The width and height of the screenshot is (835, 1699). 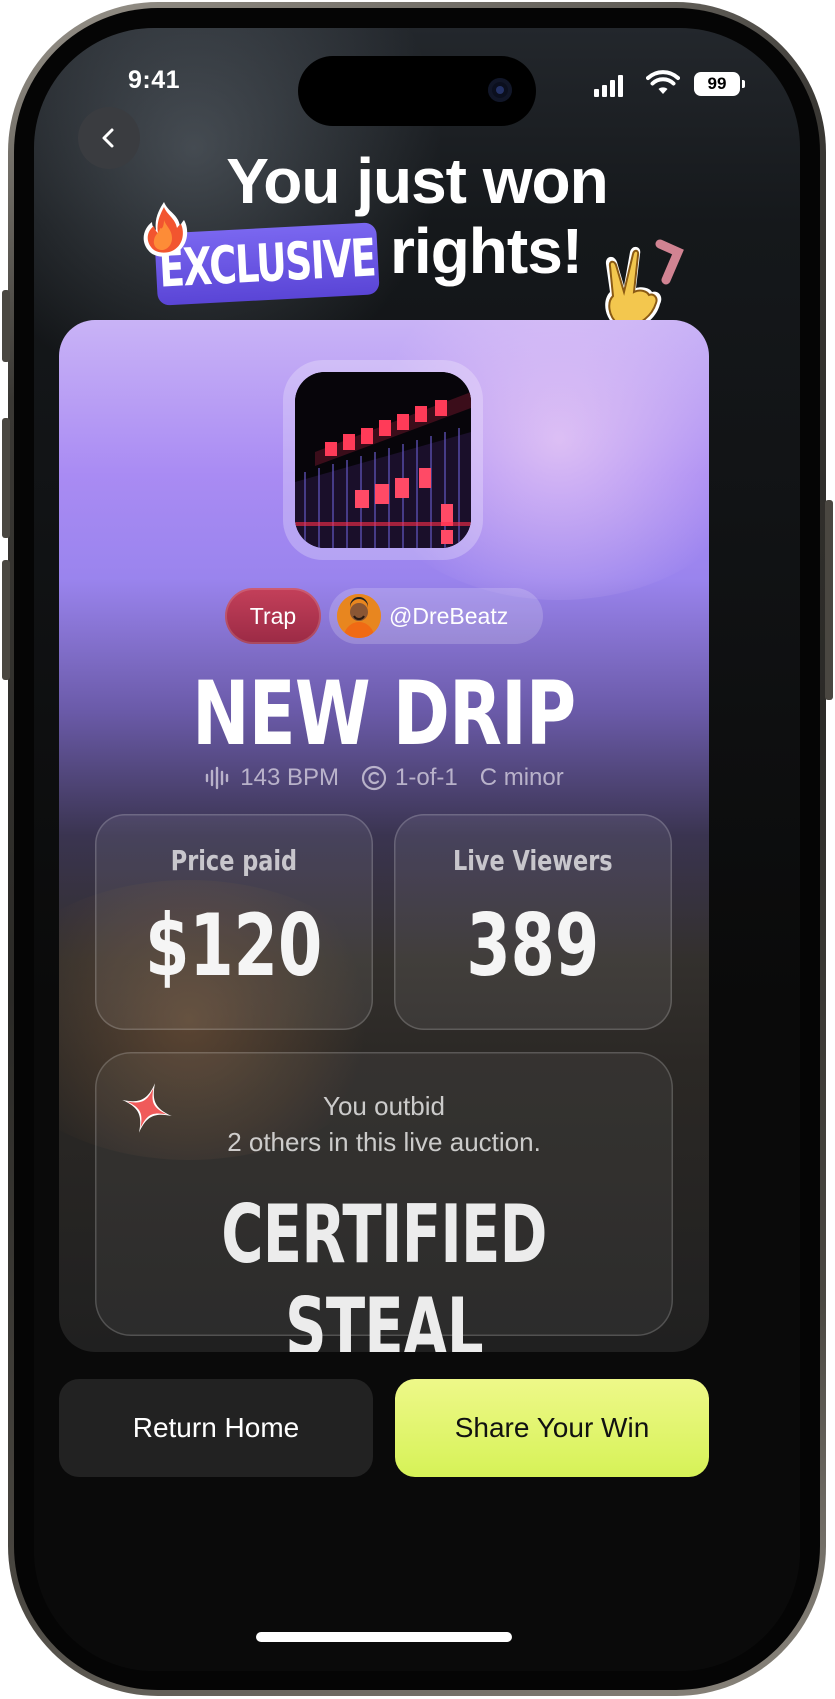 I want to click on waveform-icon, so click(x=217, y=778).